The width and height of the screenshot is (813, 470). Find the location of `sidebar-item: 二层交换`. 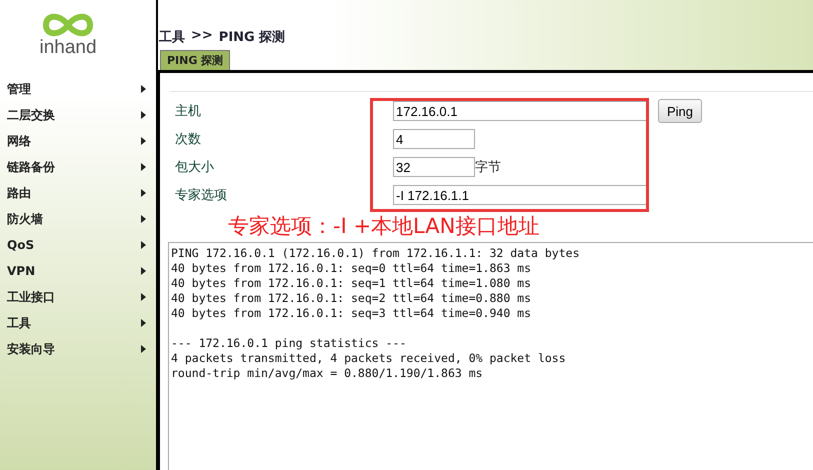

sidebar-item: 二层交换 is located at coordinates (78, 115).